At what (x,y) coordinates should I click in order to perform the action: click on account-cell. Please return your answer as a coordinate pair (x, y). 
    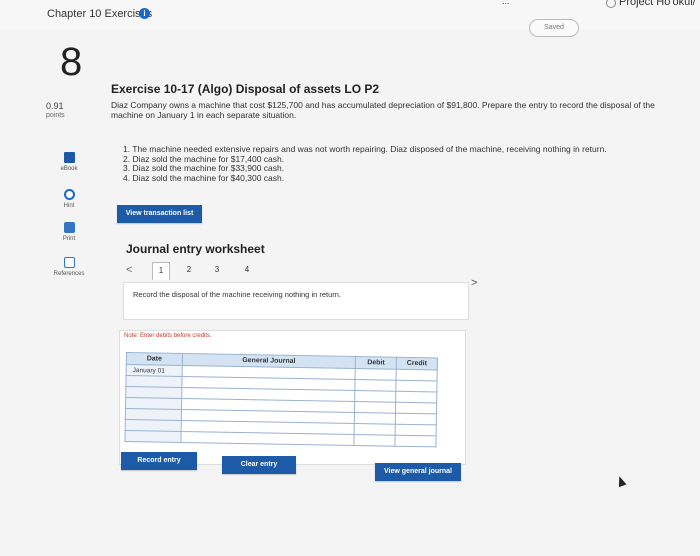
    Looking at the image, I should click on (267, 438).